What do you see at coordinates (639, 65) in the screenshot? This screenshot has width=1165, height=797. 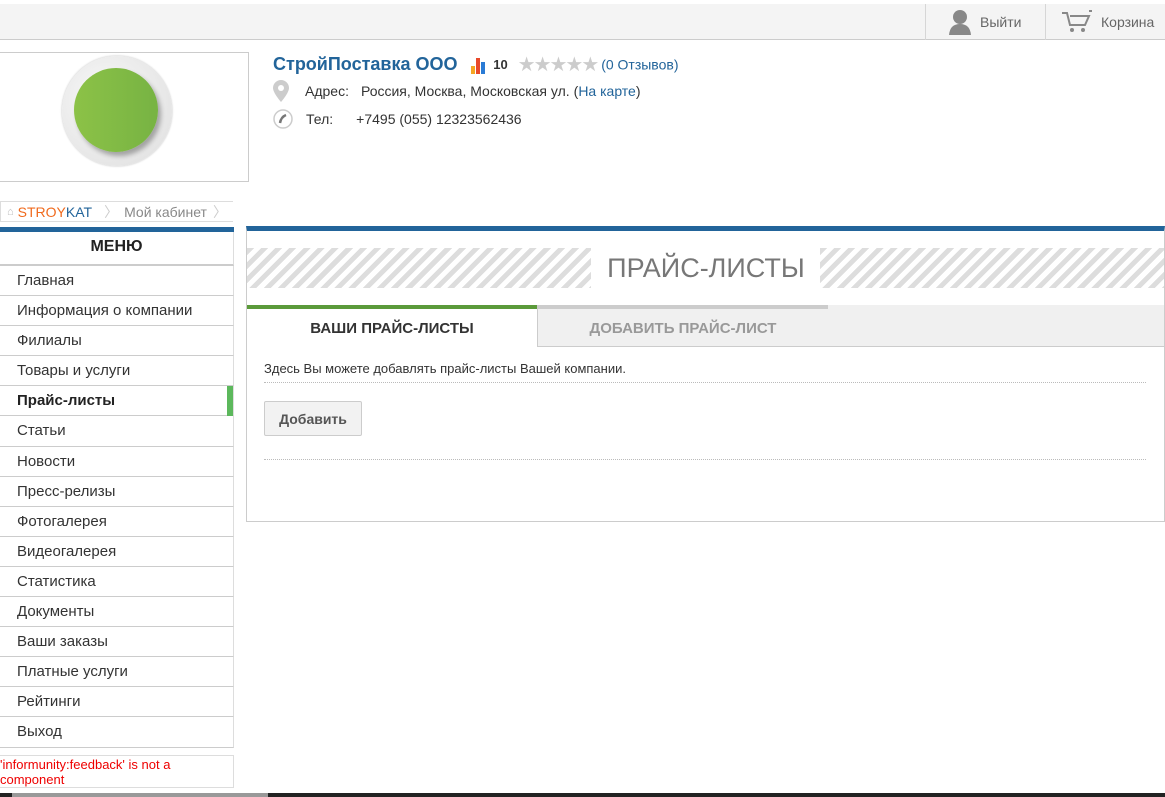 I see `reviews-link: (0 Отзывов)` at bounding box center [639, 65].